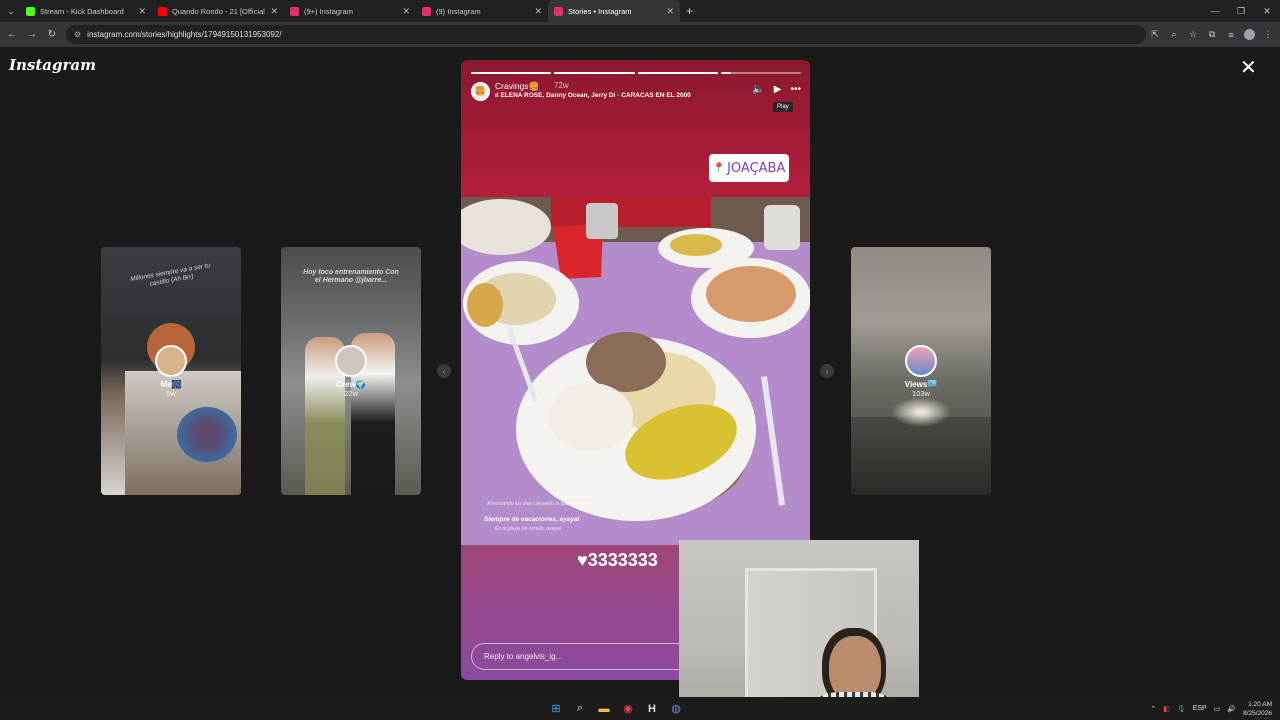  I want to click on side-story-name: Crew🌍, so click(351, 384).